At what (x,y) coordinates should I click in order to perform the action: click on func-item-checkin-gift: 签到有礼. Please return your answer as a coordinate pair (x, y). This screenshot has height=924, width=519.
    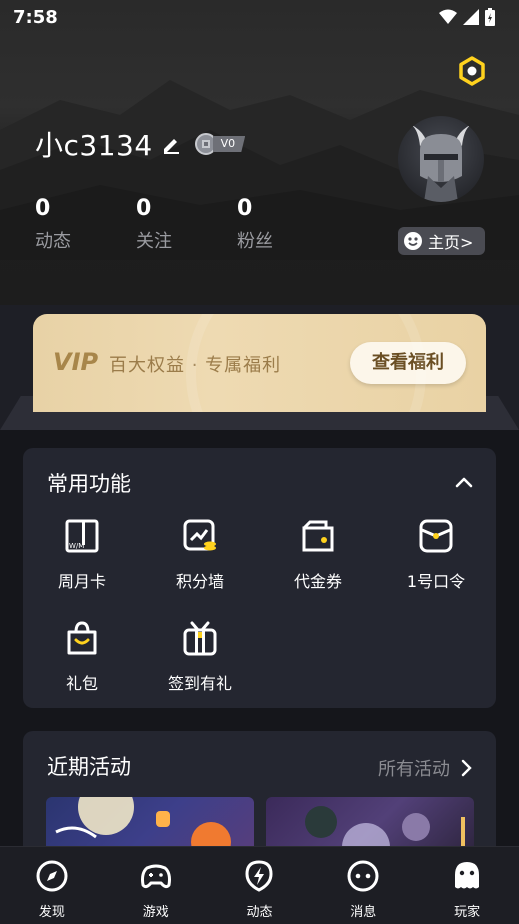
    Looking at the image, I should click on (200, 657).